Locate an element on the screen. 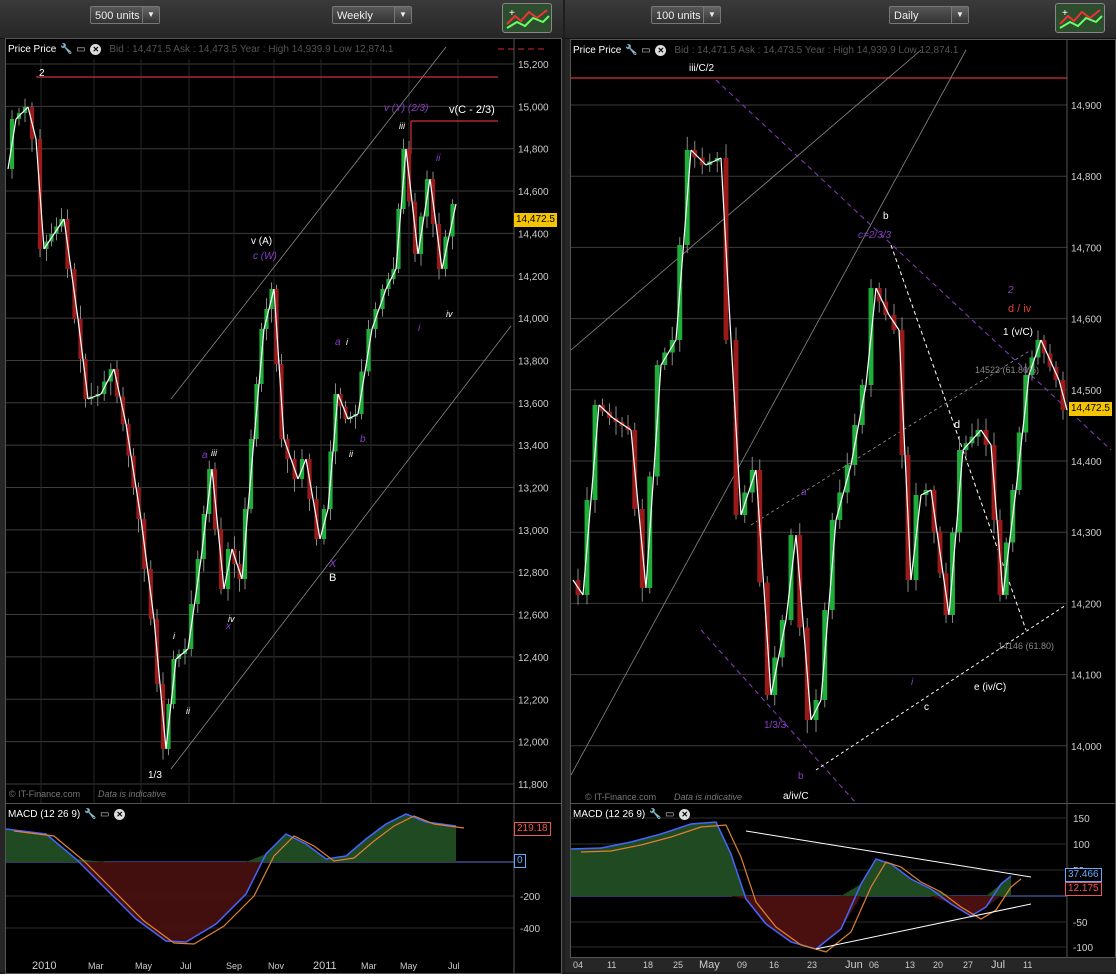 Image resolution: width=1116 pixels, height=974 pixels. right-macd-tick: 150 is located at coordinates (1081, 819).